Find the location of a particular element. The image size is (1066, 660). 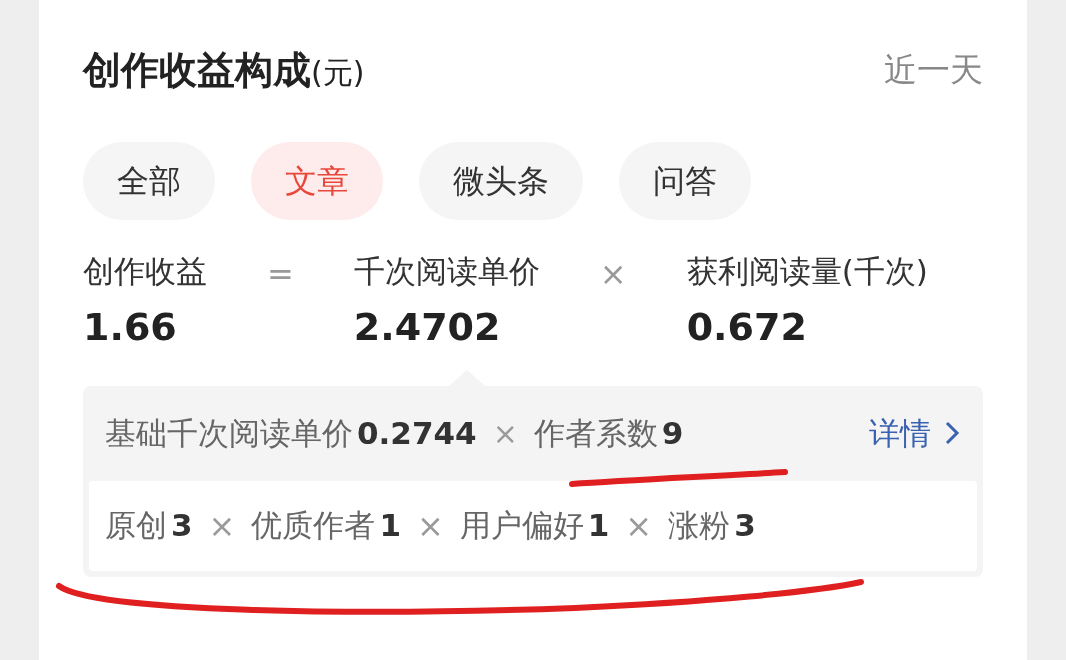

operator-sign: × is located at coordinates (613, 274).